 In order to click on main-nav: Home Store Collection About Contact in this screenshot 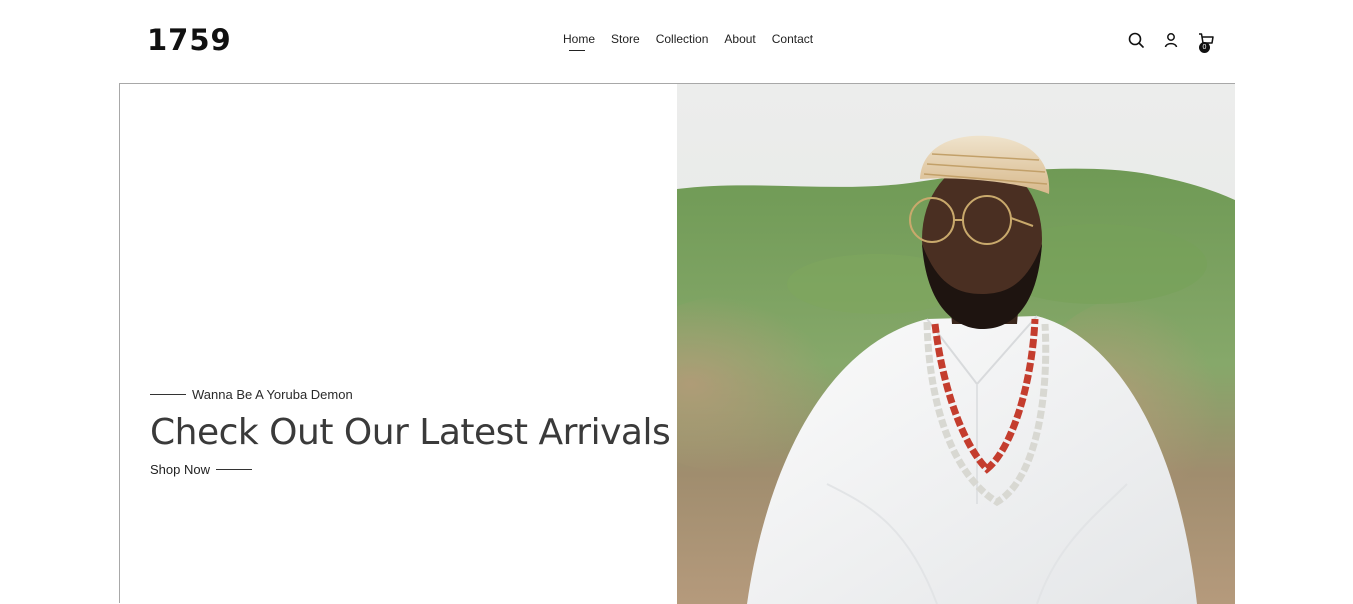, I will do `click(688, 41)`.